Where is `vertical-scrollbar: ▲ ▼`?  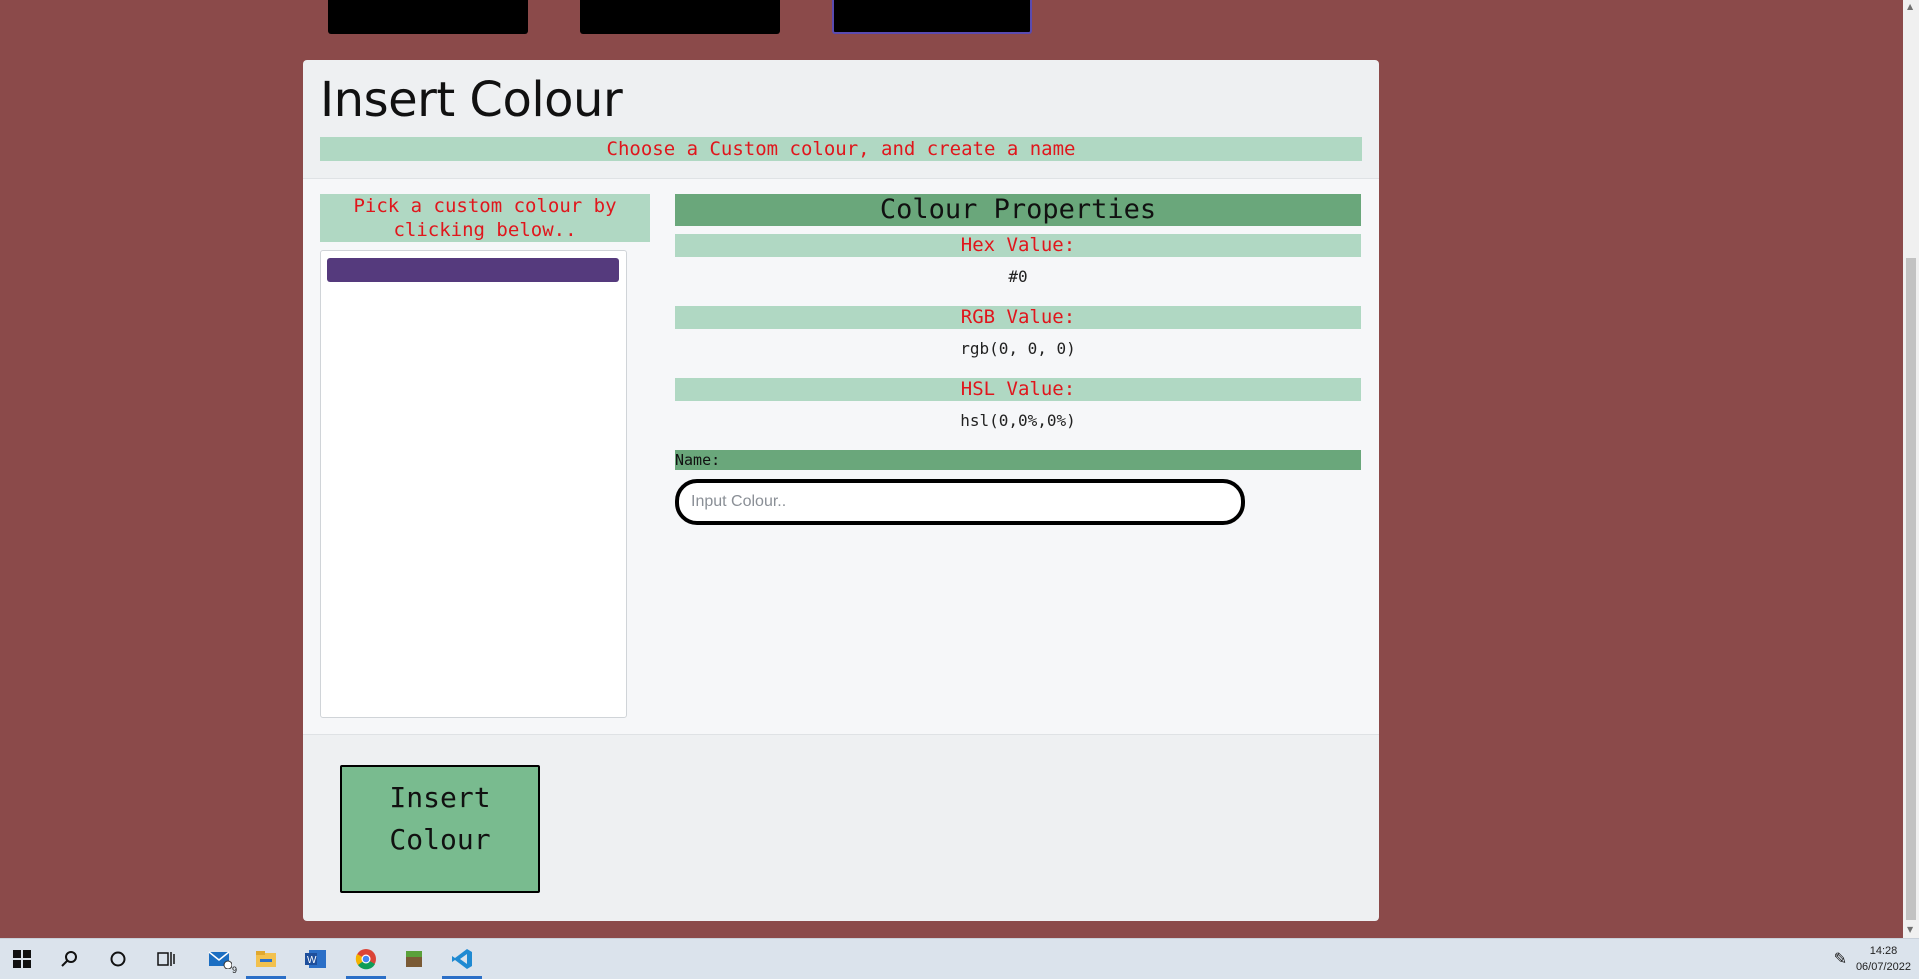
vertical-scrollbar: ▲ ▼ is located at coordinates (1911, 469).